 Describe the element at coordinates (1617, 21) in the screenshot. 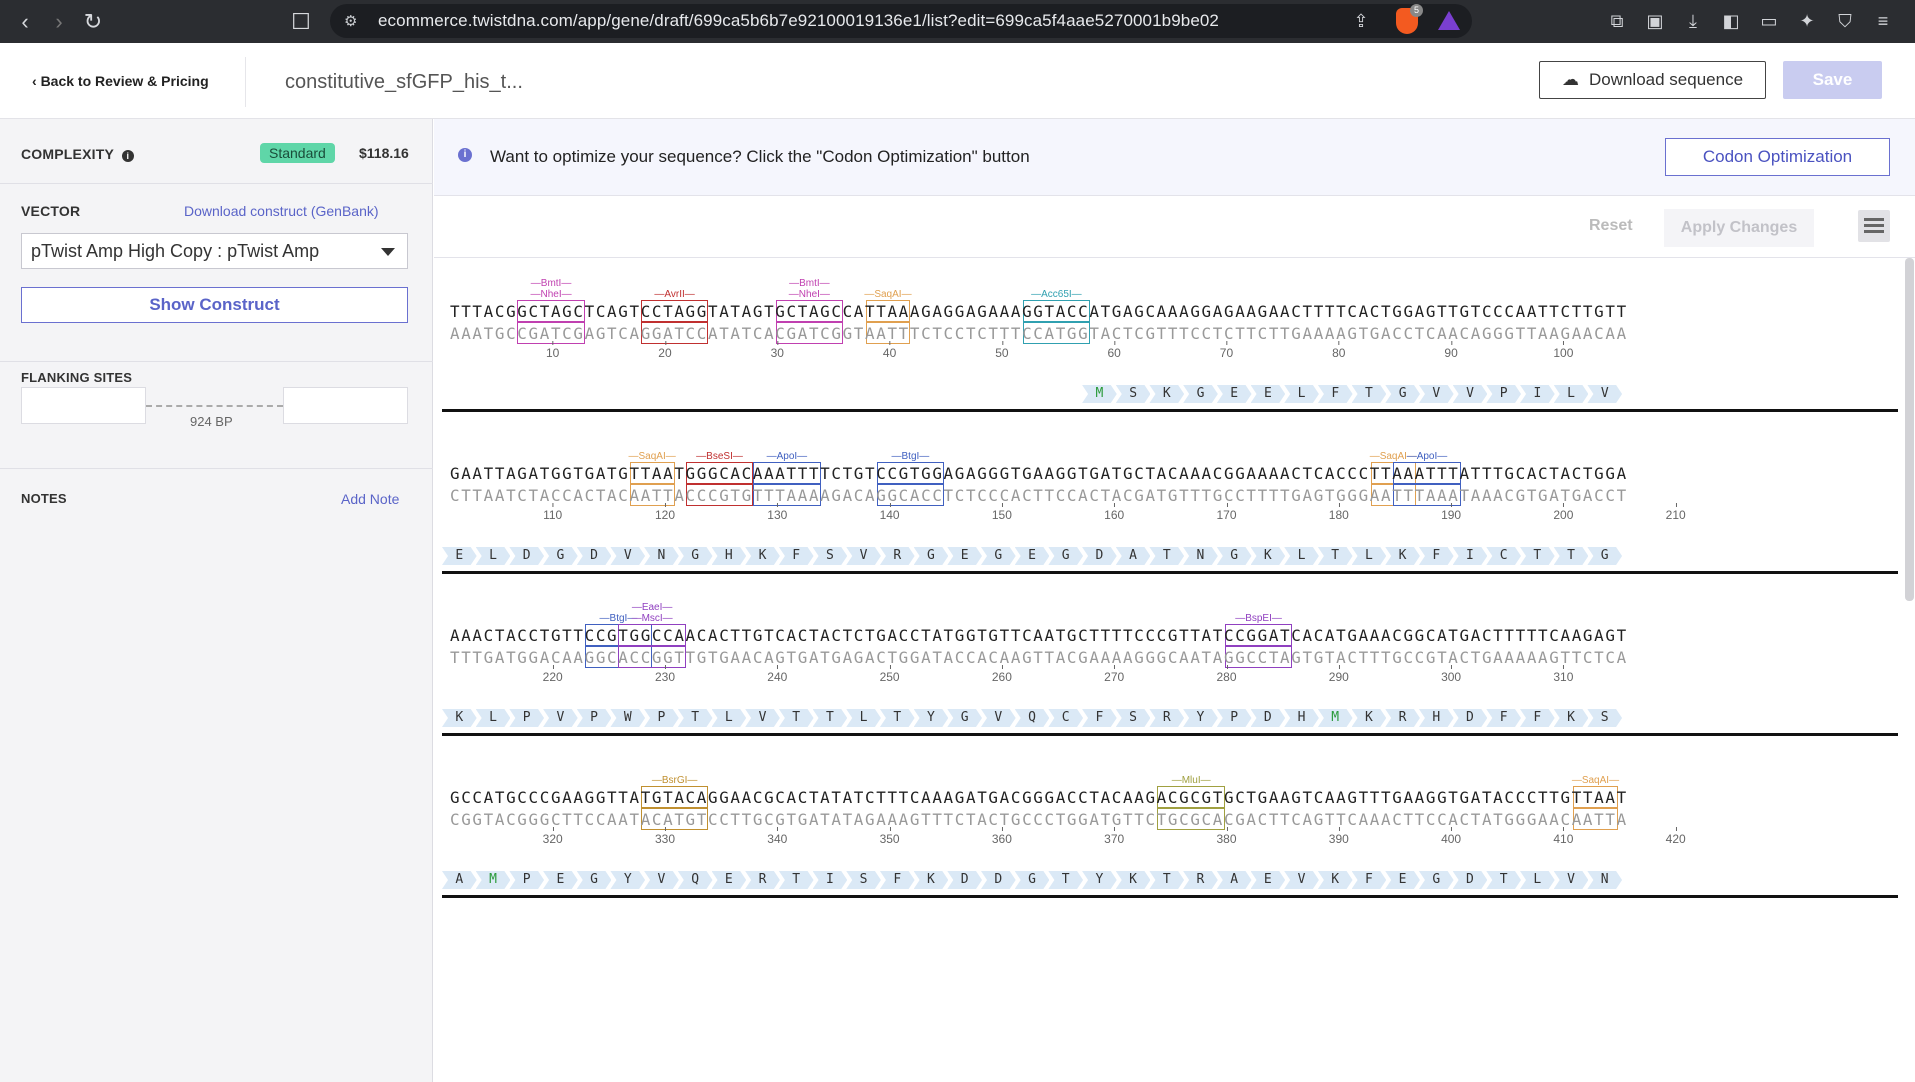

I see `extensions-icon: ⧉` at that location.